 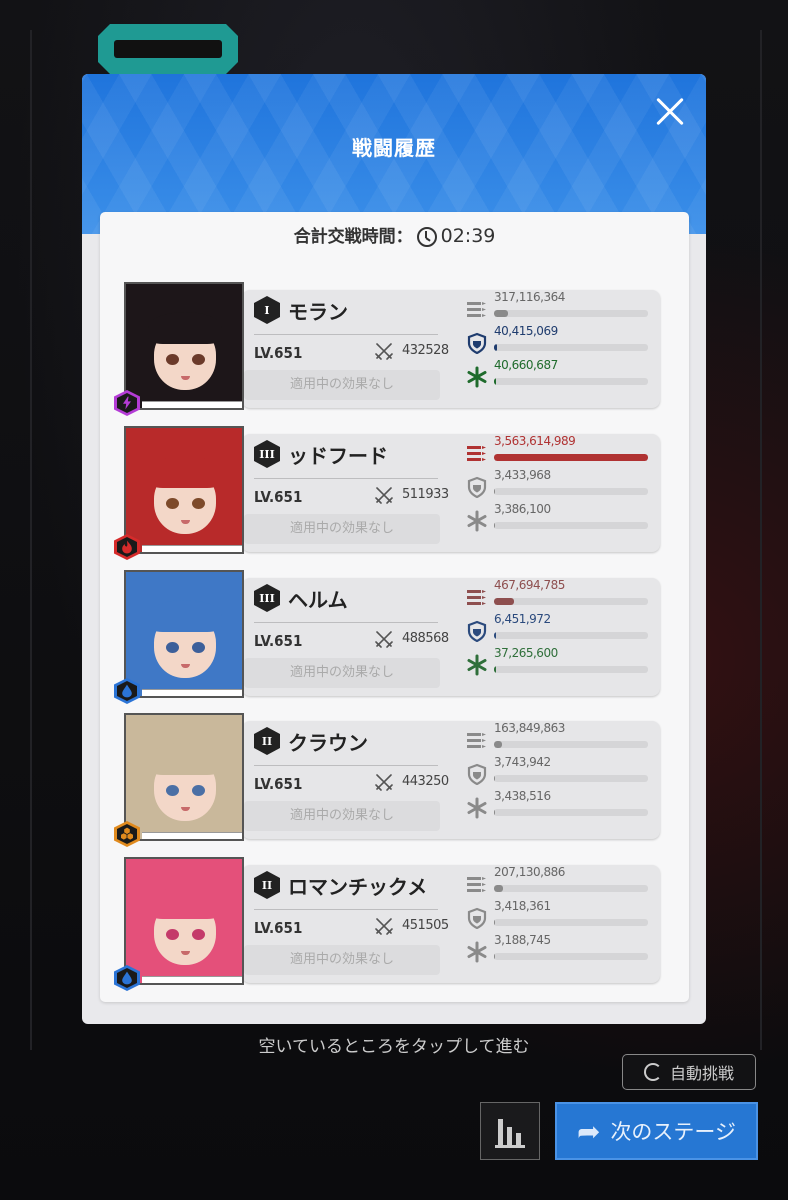 I want to click on stat-heal: 3,386,100, so click(x=561, y=519).